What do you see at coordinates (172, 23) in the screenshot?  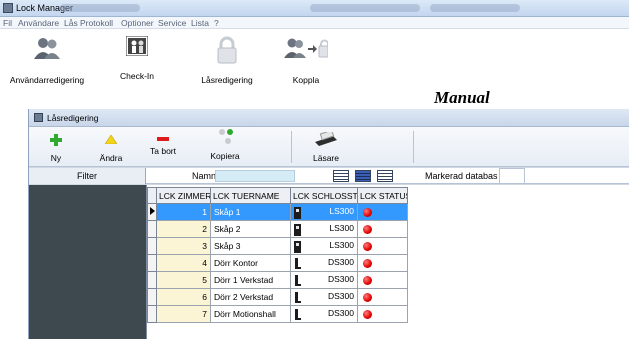 I see `menu-service: Service` at bounding box center [172, 23].